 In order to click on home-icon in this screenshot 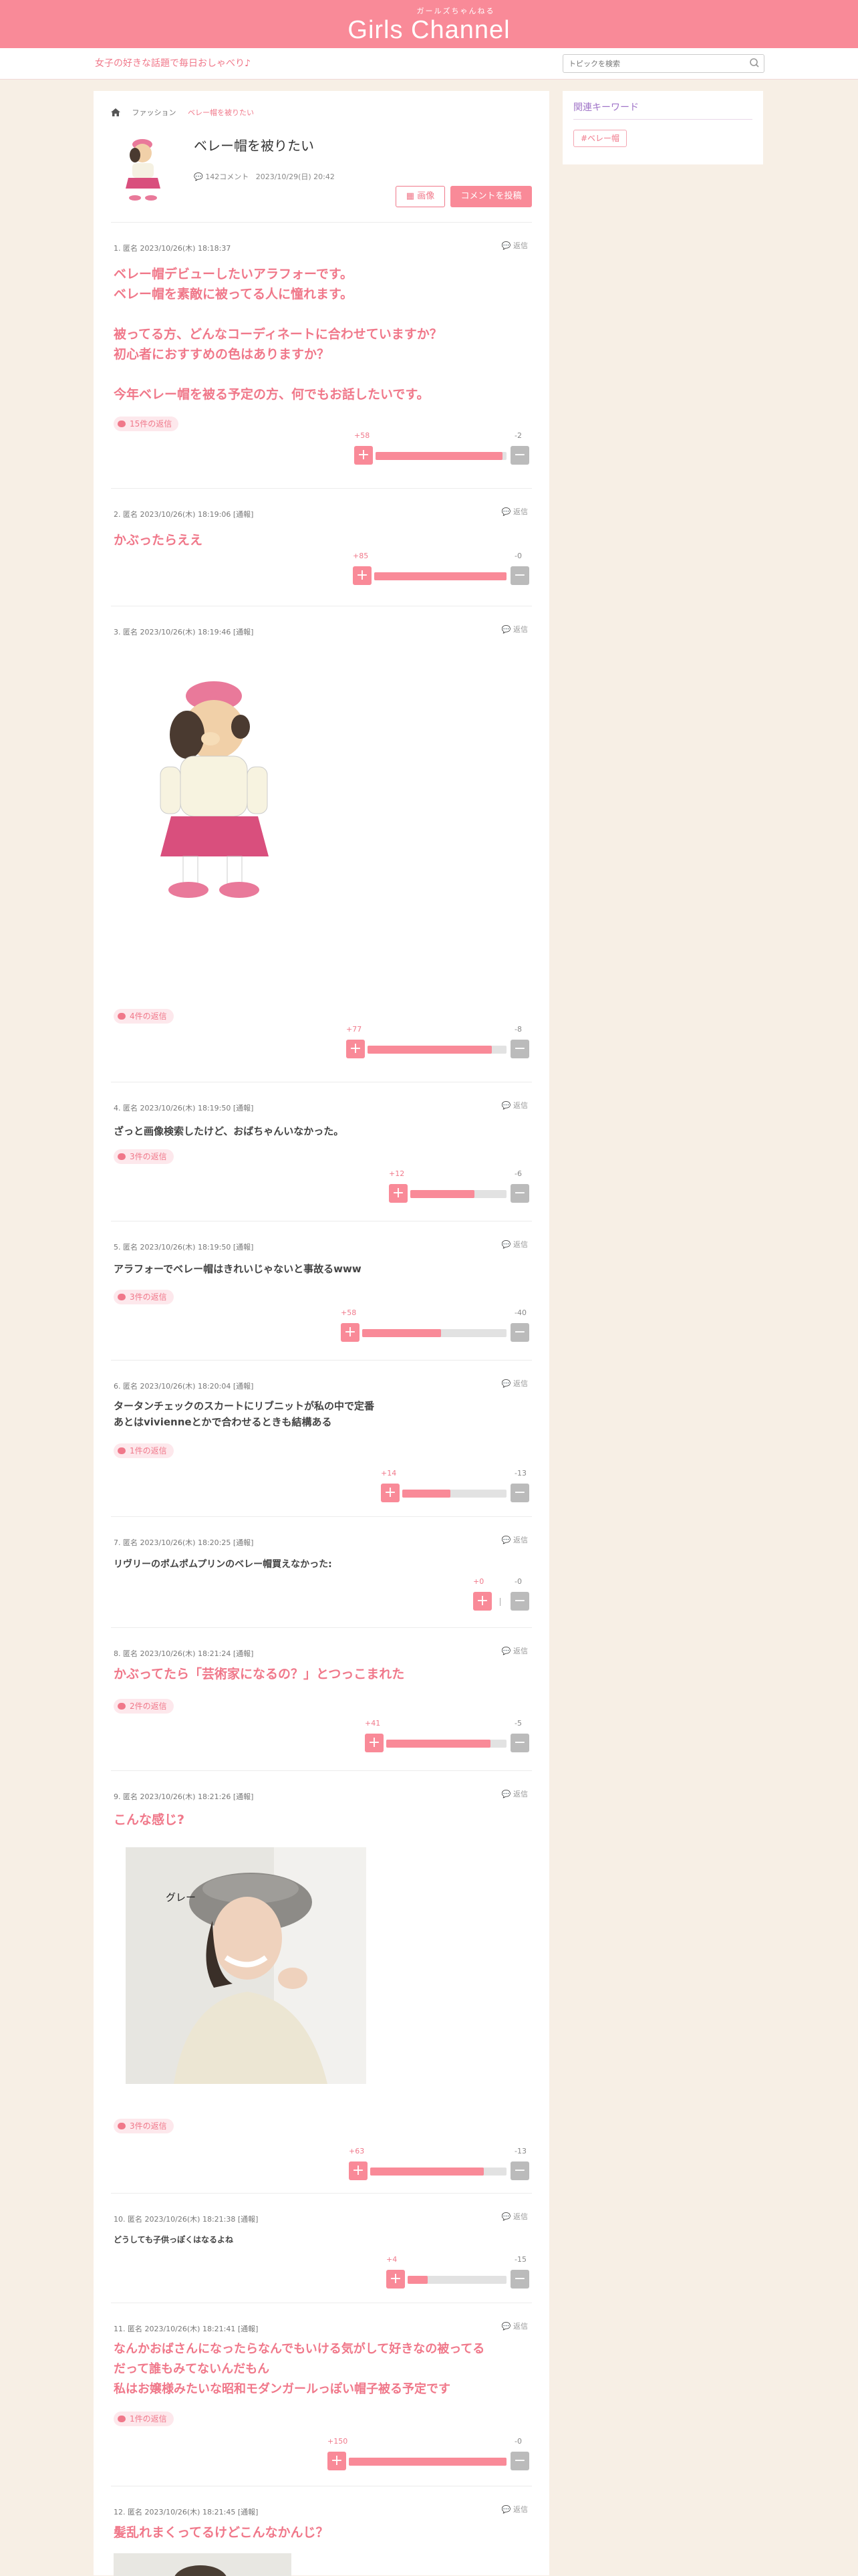, I will do `click(115, 112)`.